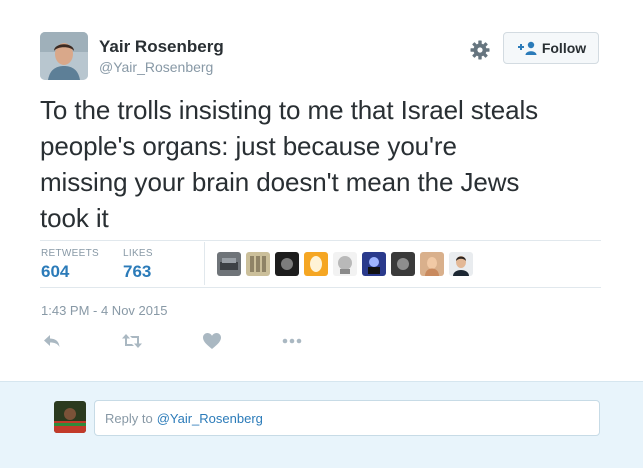 This screenshot has height=468, width=643. What do you see at coordinates (156, 67) in the screenshot?
I see `author-handle: @Yair_Rosenberg` at bounding box center [156, 67].